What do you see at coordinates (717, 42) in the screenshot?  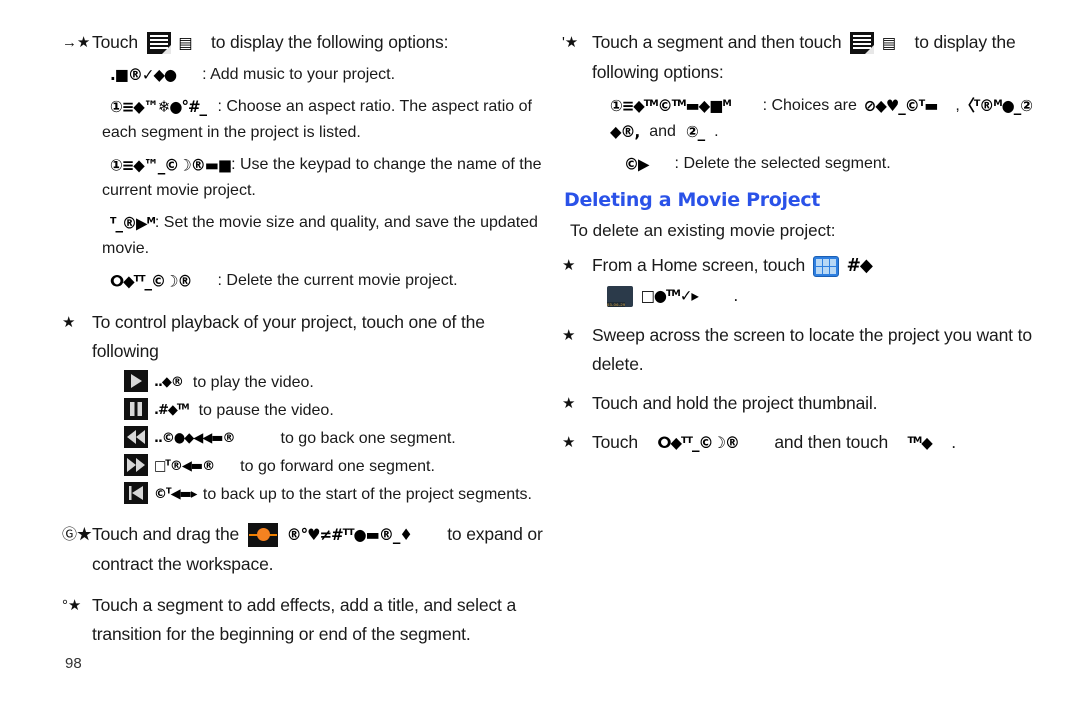 I see `bullet-text-before: Touch a segment and then touch` at bounding box center [717, 42].